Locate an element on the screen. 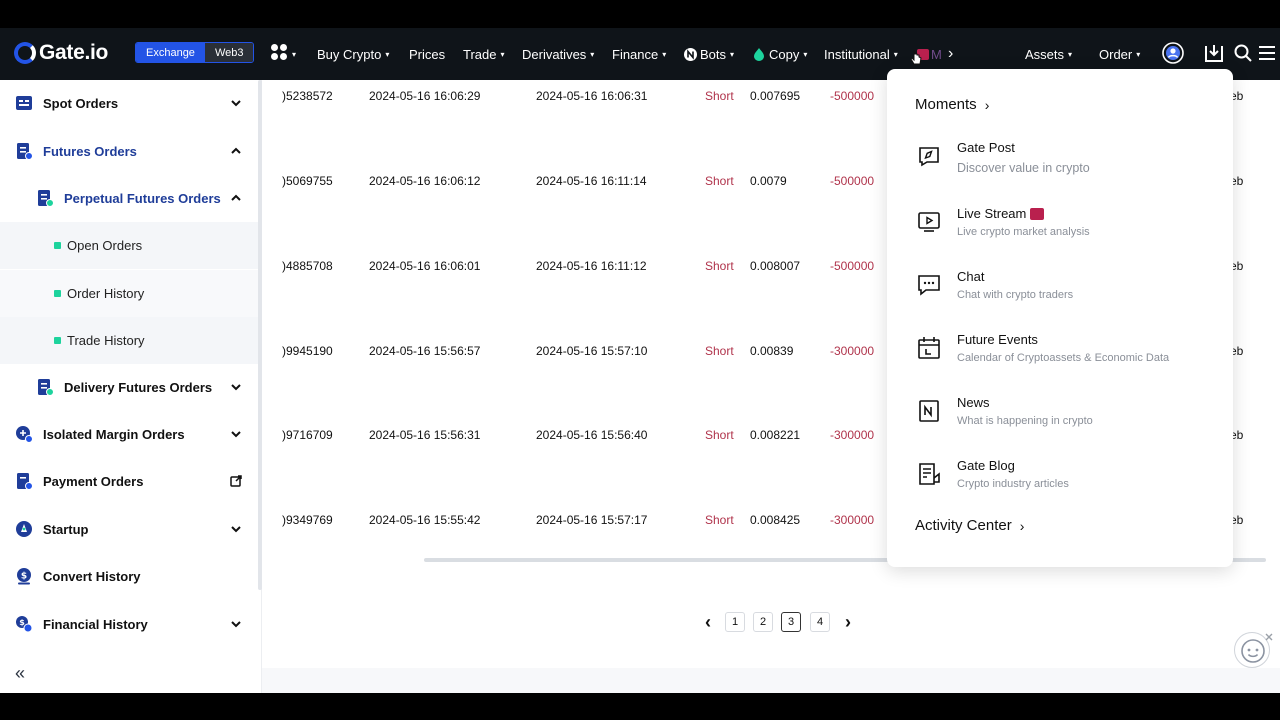  chevron-up-icon is located at coordinates (236, 150).